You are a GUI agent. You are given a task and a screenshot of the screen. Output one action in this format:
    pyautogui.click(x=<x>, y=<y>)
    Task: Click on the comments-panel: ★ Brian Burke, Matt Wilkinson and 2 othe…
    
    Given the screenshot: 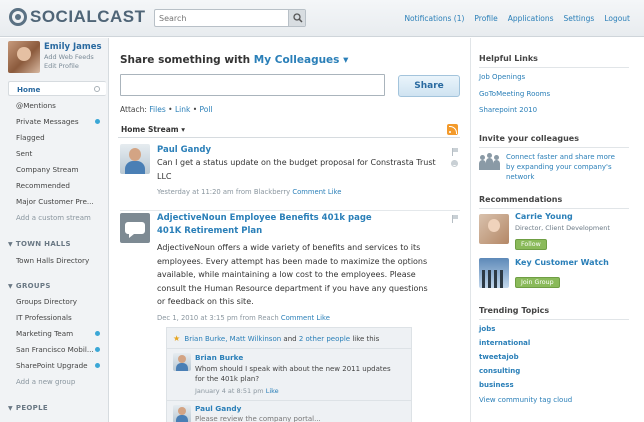 What is the action you would take?
    pyautogui.click(x=289, y=374)
    